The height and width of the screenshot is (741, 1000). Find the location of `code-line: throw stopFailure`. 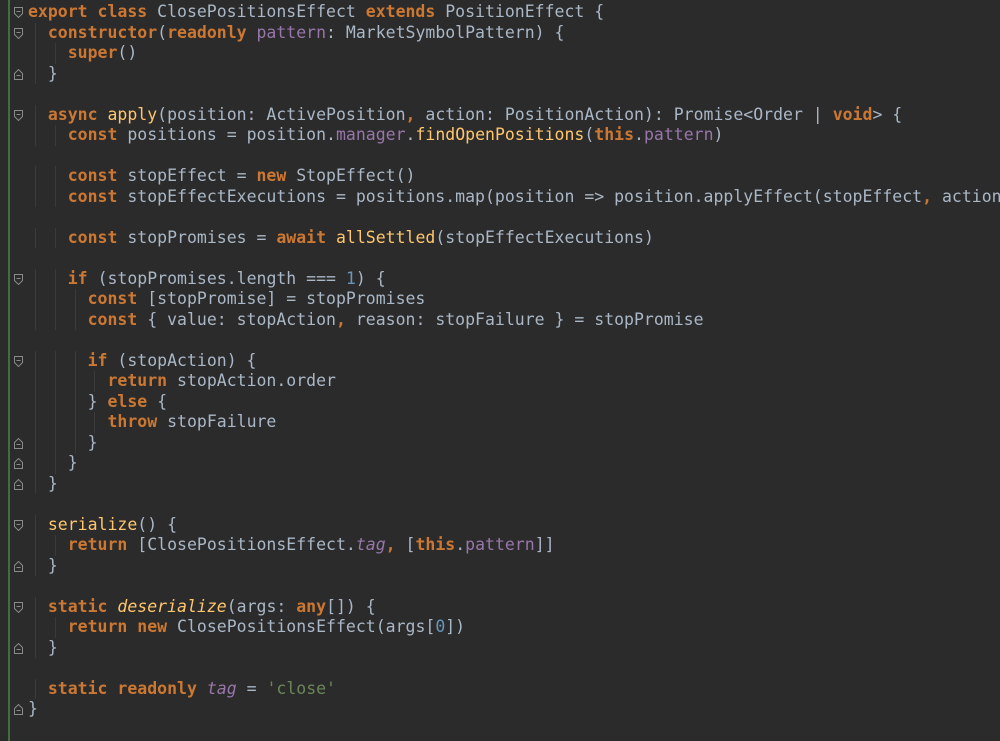

code-line: throw stopFailure is located at coordinates (514, 422).